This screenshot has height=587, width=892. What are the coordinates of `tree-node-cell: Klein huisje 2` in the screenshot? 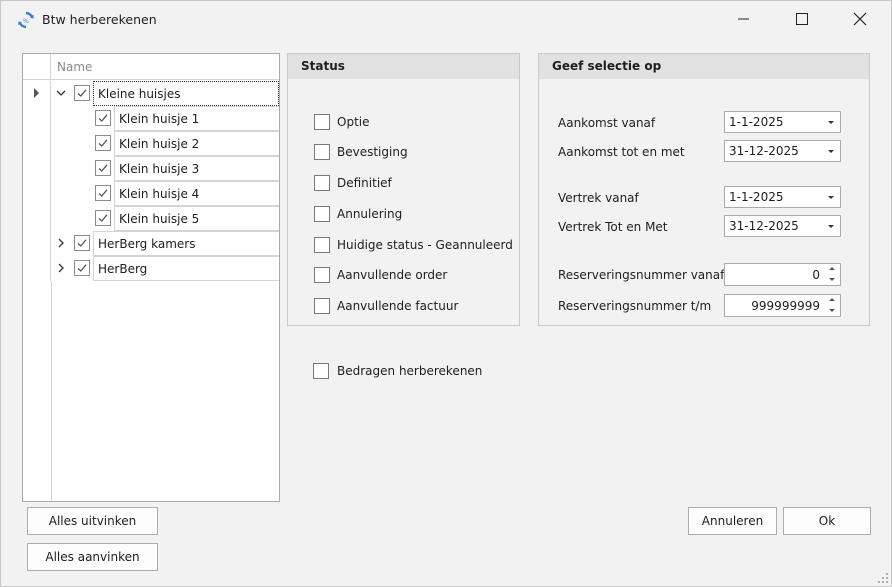 It's located at (196, 143).